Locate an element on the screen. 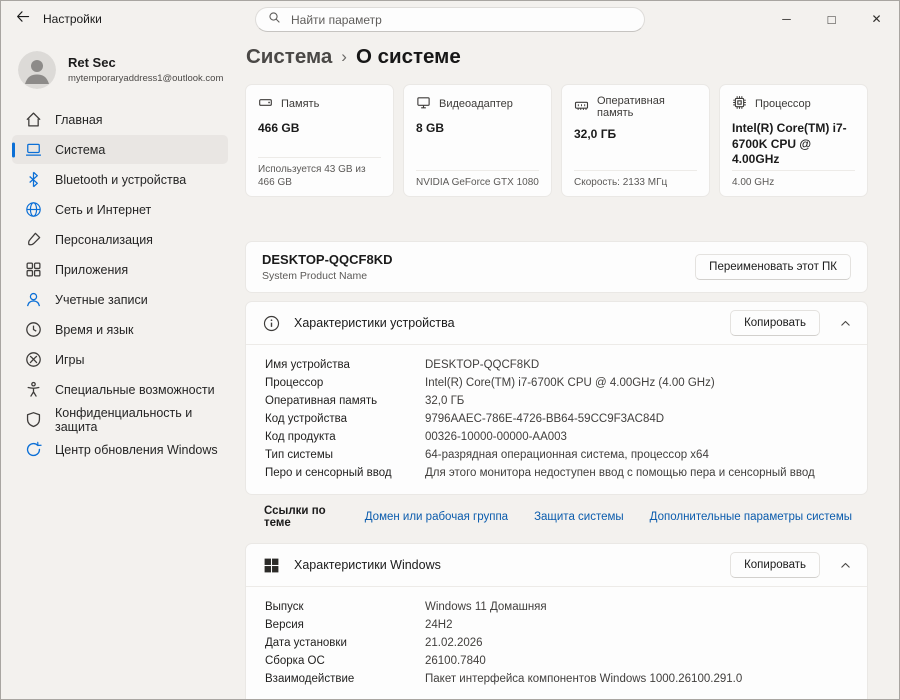  rename-pc-button: Переименовать этот ПК is located at coordinates (773, 267).